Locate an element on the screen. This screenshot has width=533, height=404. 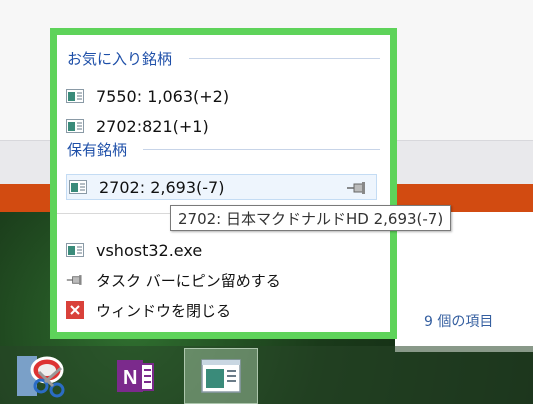
taskbar-button-snipping-tool is located at coordinates (49, 376).